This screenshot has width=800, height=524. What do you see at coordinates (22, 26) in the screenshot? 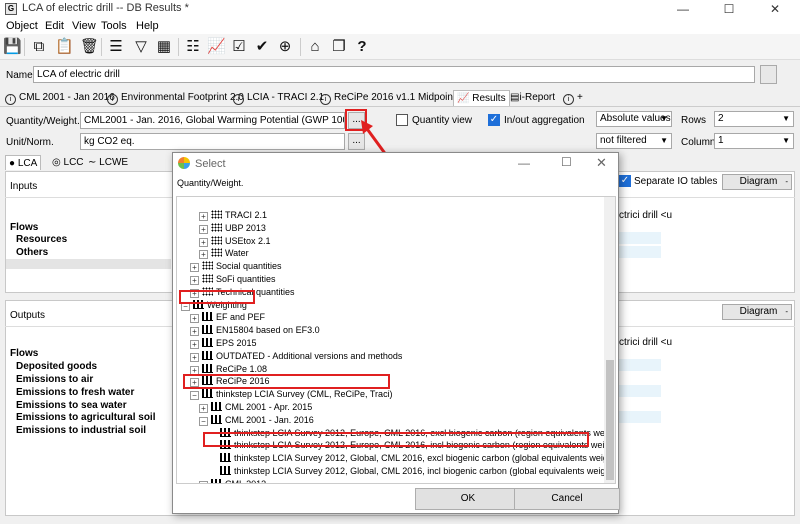
I see `menu-object: Object` at bounding box center [22, 26].